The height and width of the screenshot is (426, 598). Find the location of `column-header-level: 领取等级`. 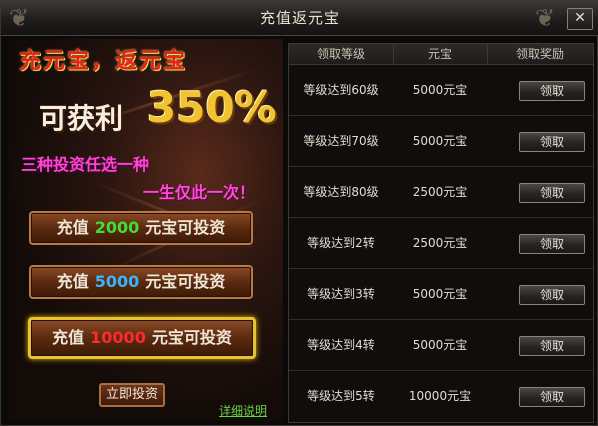

column-header-level: 领取等级 is located at coordinates (340, 54).